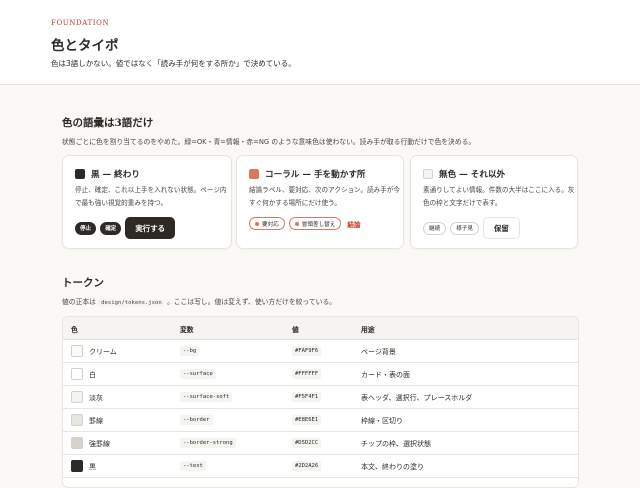 This screenshot has width=640, height=488. What do you see at coordinates (86, 228) in the screenshot?
I see `chip-stop: 停止` at bounding box center [86, 228].